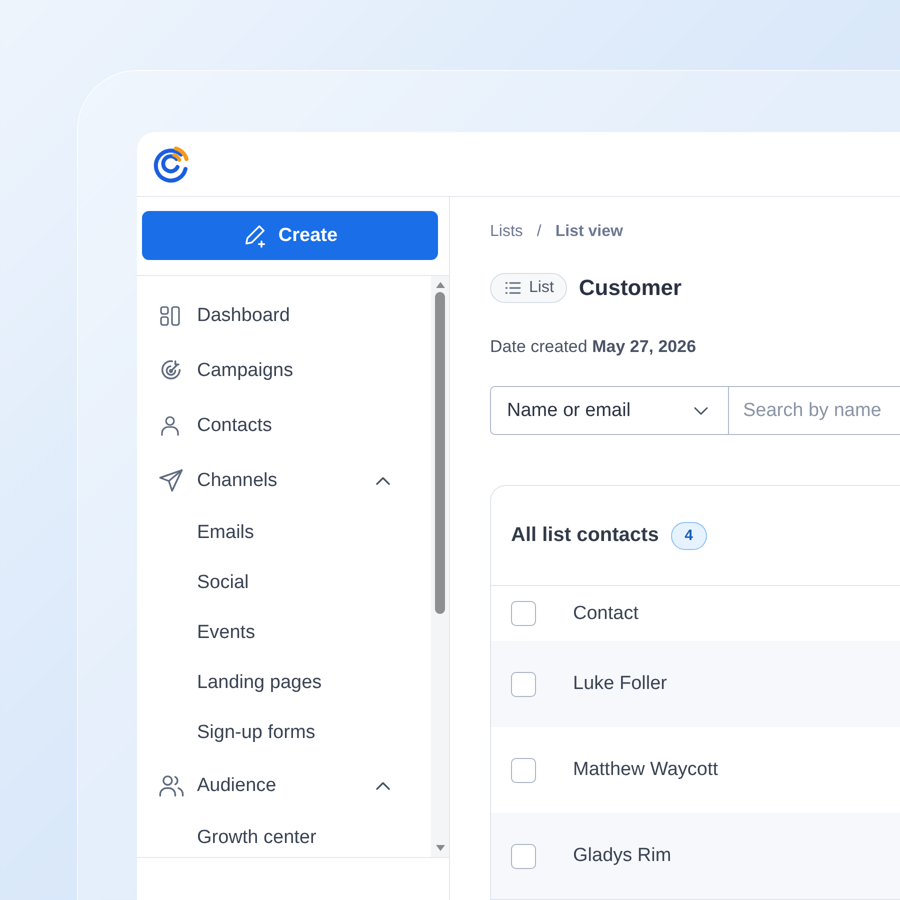 This screenshot has height=900, width=900. What do you see at coordinates (284, 583) in the screenshot?
I see `nav-subitem: Social` at bounding box center [284, 583].